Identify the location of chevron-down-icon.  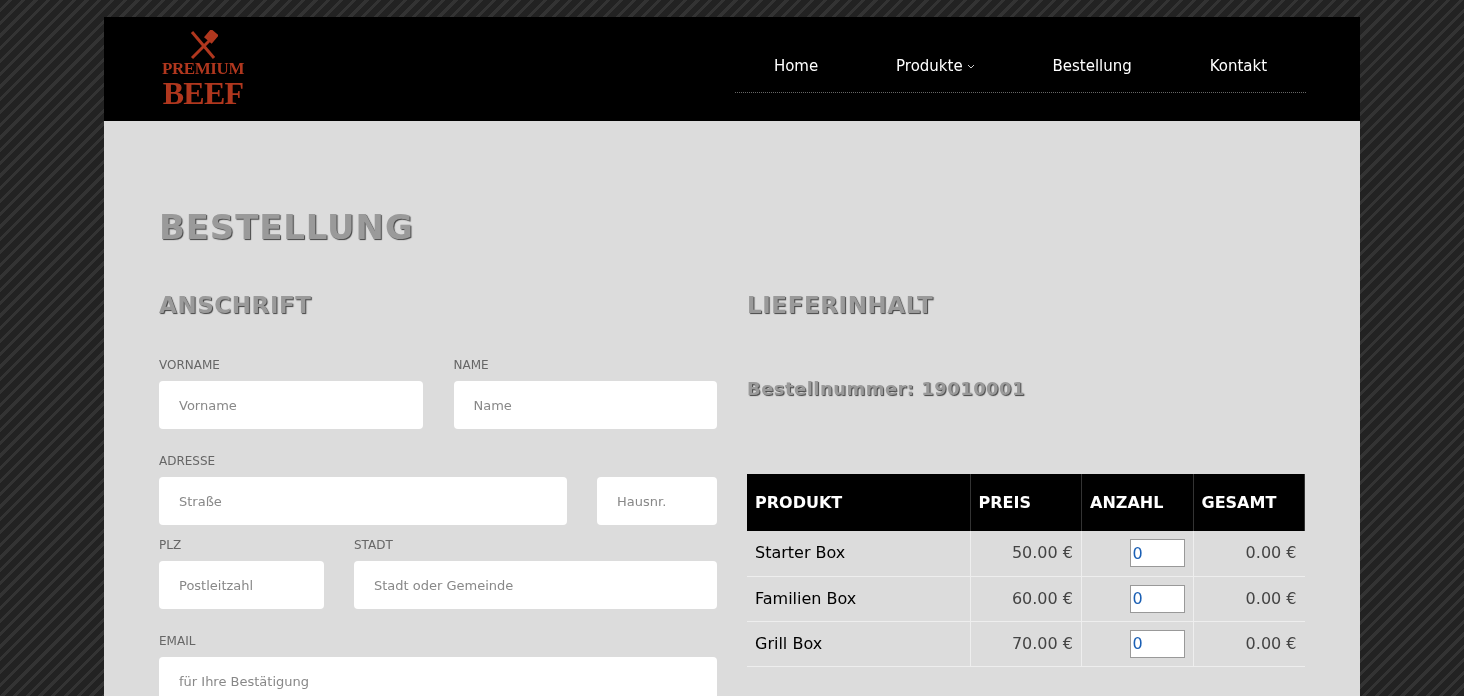
(970, 66).